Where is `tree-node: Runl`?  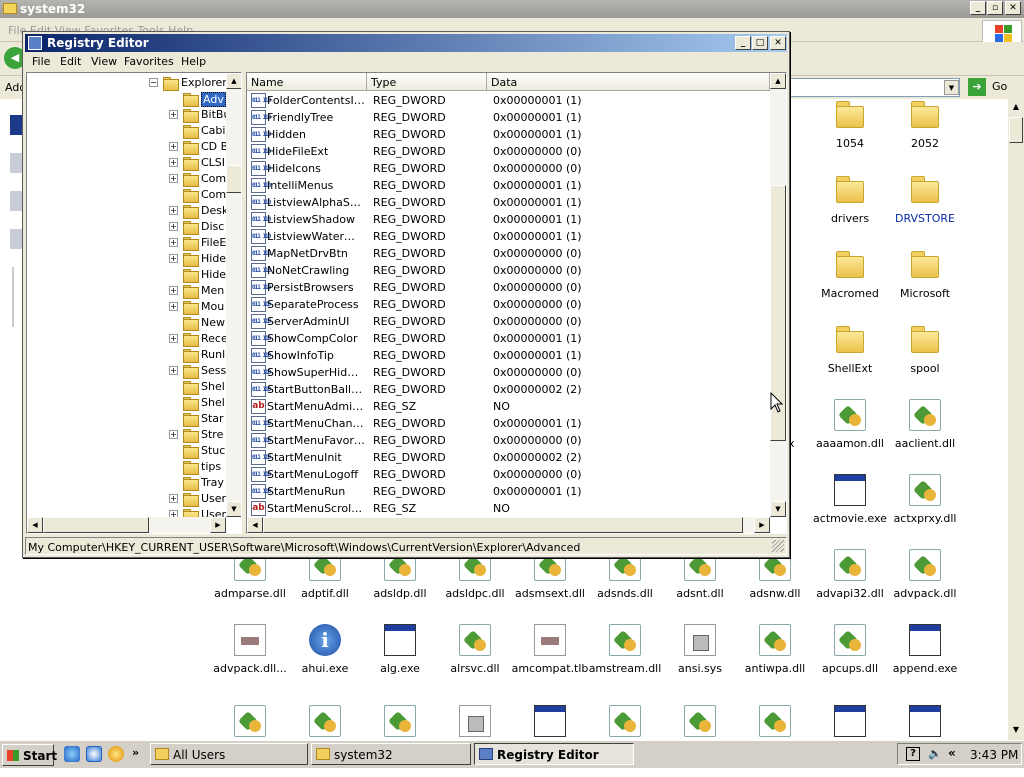 tree-node: Runl is located at coordinates (132, 355).